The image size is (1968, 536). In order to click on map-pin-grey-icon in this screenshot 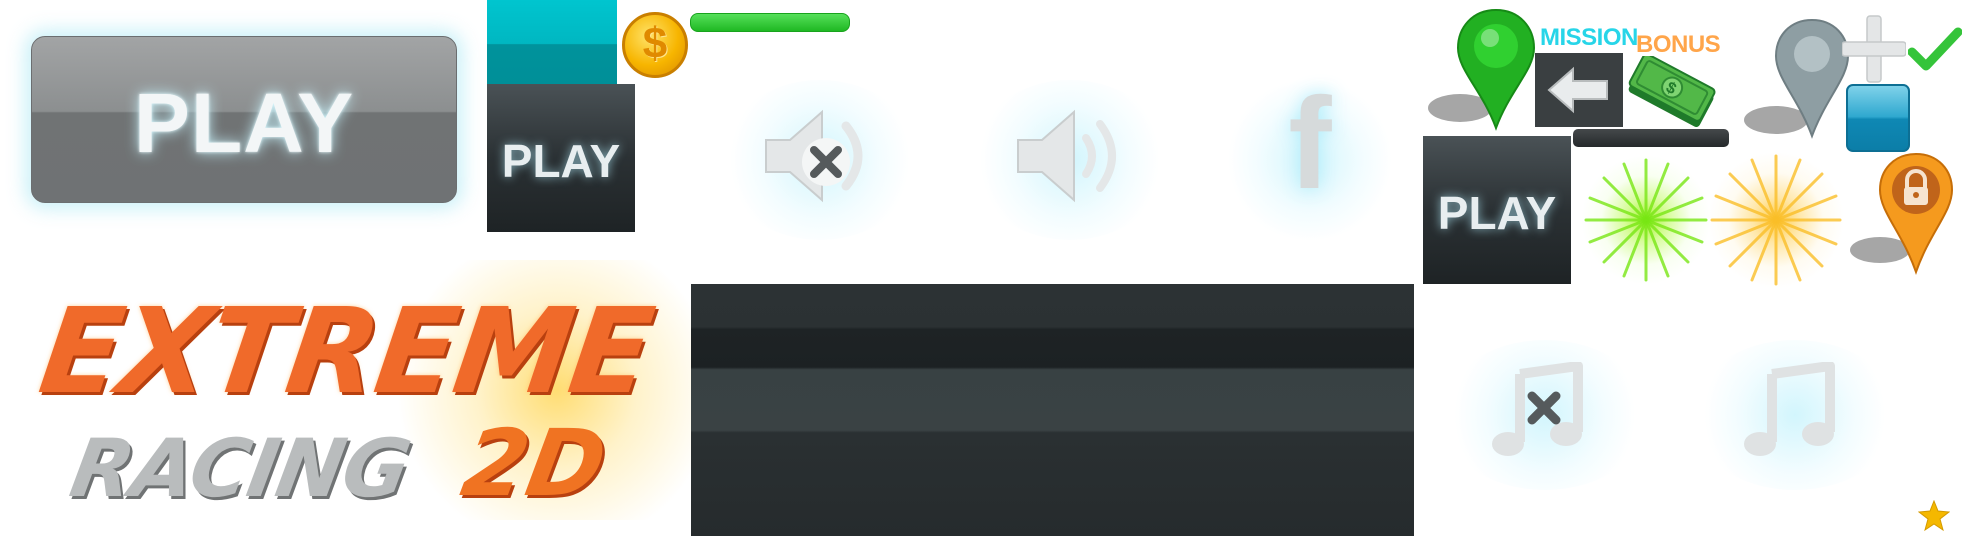, I will do `click(1797, 78)`.